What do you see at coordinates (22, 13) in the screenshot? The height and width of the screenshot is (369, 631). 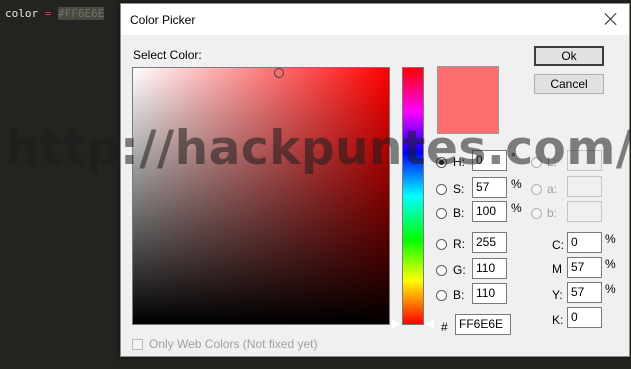 I see `code-variable: color` at bounding box center [22, 13].